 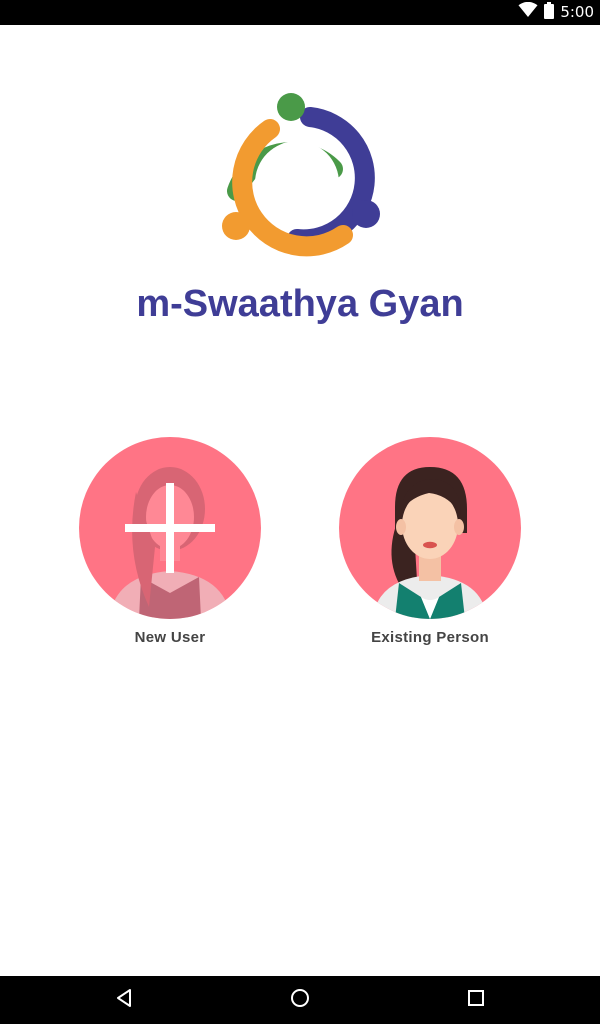 I want to click on status-time: 5:00, so click(x=577, y=12).